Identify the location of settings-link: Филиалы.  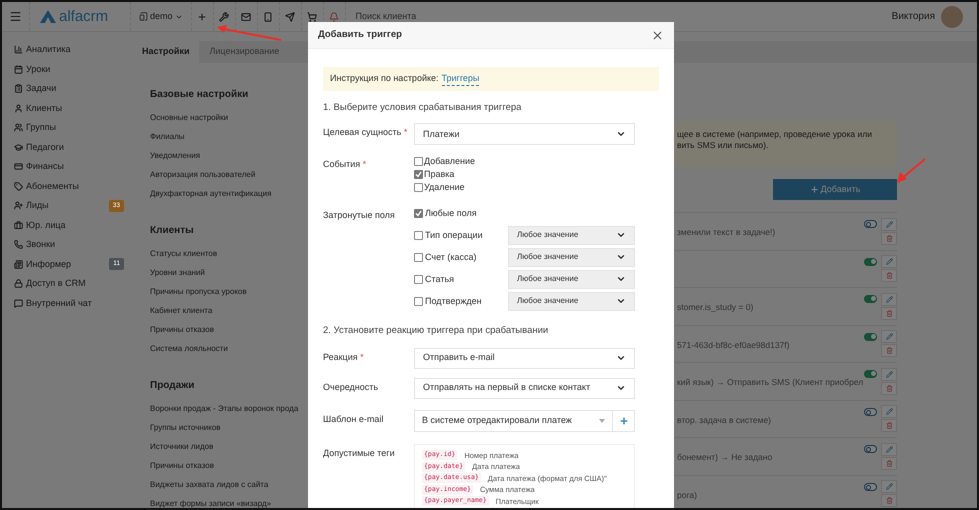
(229, 136).